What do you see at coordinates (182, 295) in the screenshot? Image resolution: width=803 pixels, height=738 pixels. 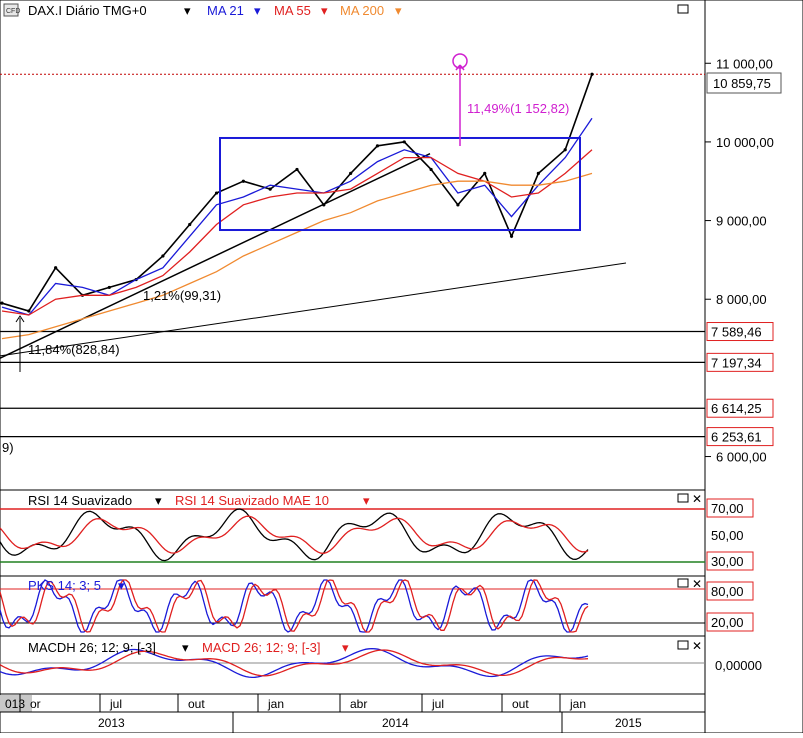 I see `annotation-gain-mid: 1,21%(99,31)` at bounding box center [182, 295].